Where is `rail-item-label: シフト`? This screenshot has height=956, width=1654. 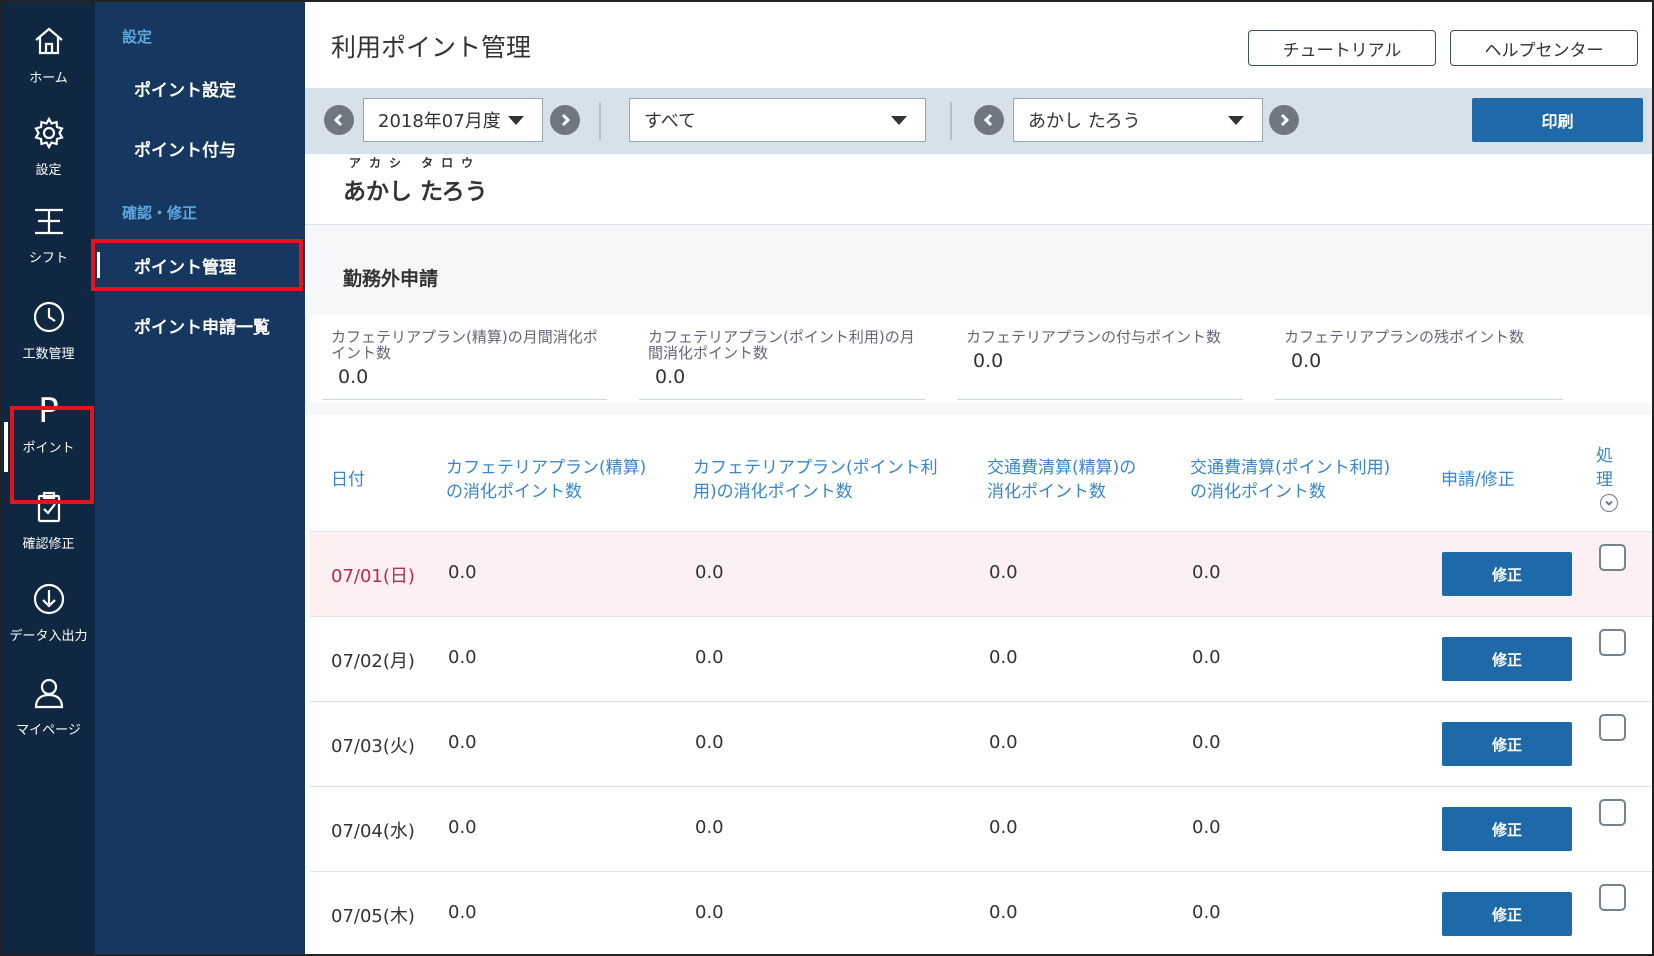
rail-item-label: シフト is located at coordinates (48, 258).